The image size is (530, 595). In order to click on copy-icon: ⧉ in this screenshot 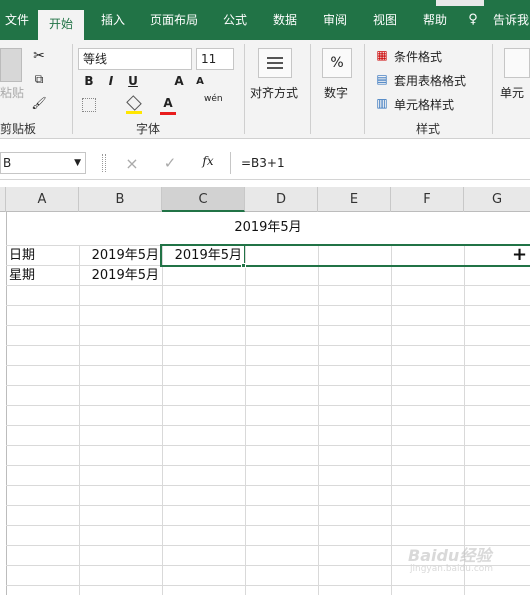, I will do `click(39, 79)`.